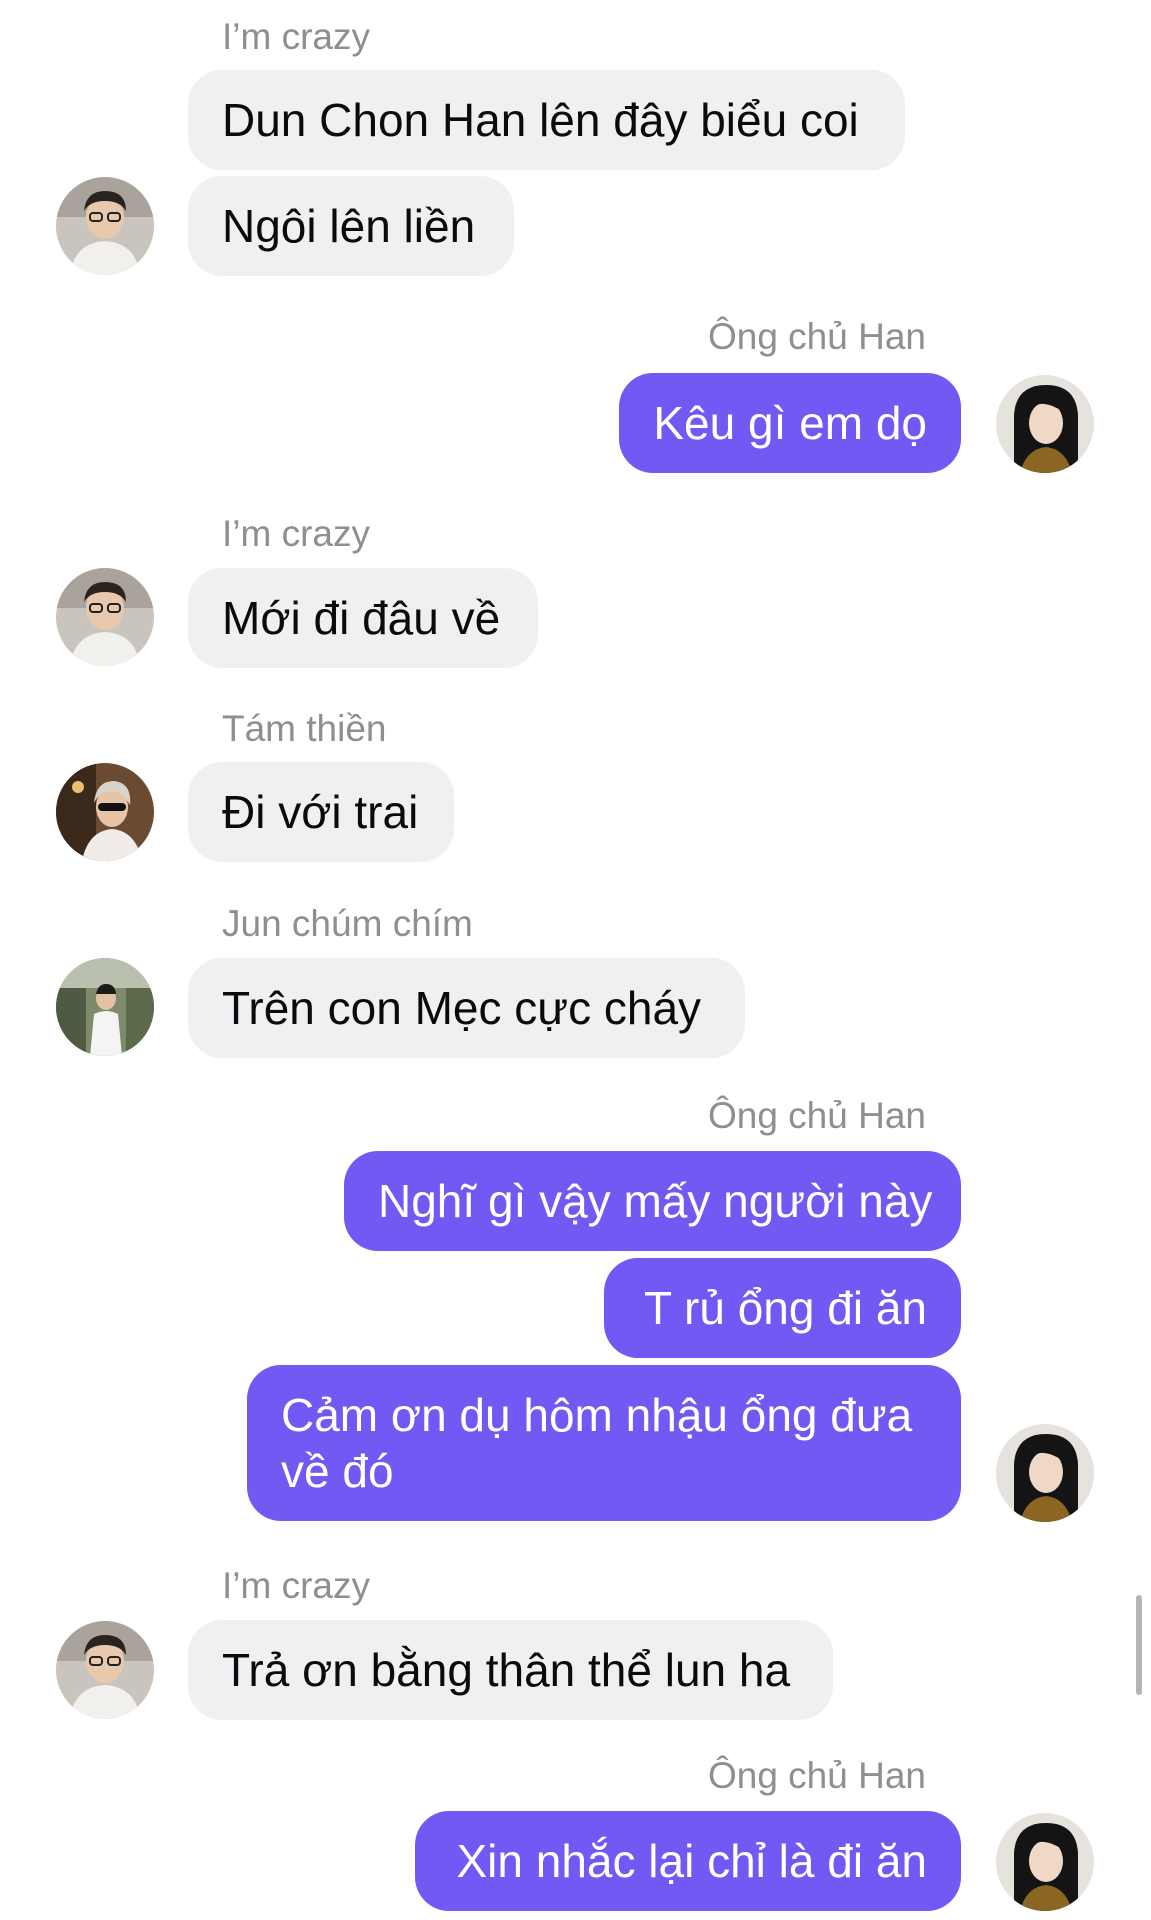 The width and height of the screenshot is (1151, 1920). What do you see at coordinates (510, 1670) in the screenshot?
I see `message-bubble-incoming: Trả ơn bằng thân thể lun ha` at bounding box center [510, 1670].